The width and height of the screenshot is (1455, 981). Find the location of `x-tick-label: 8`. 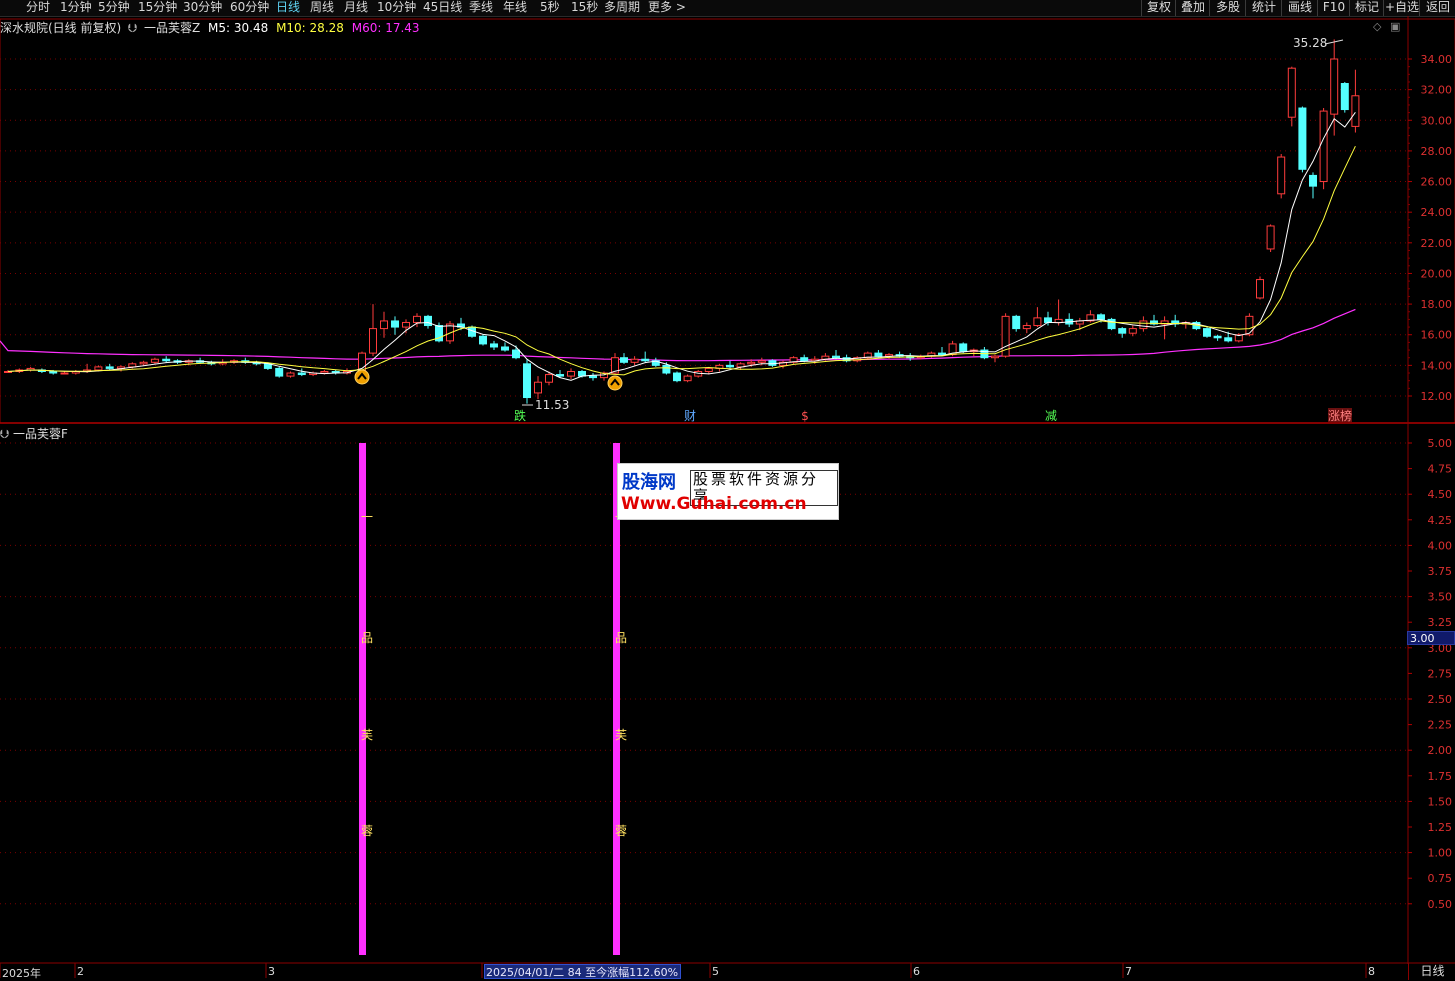

x-tick-label: 8 is located at coordinates (1371, 971).